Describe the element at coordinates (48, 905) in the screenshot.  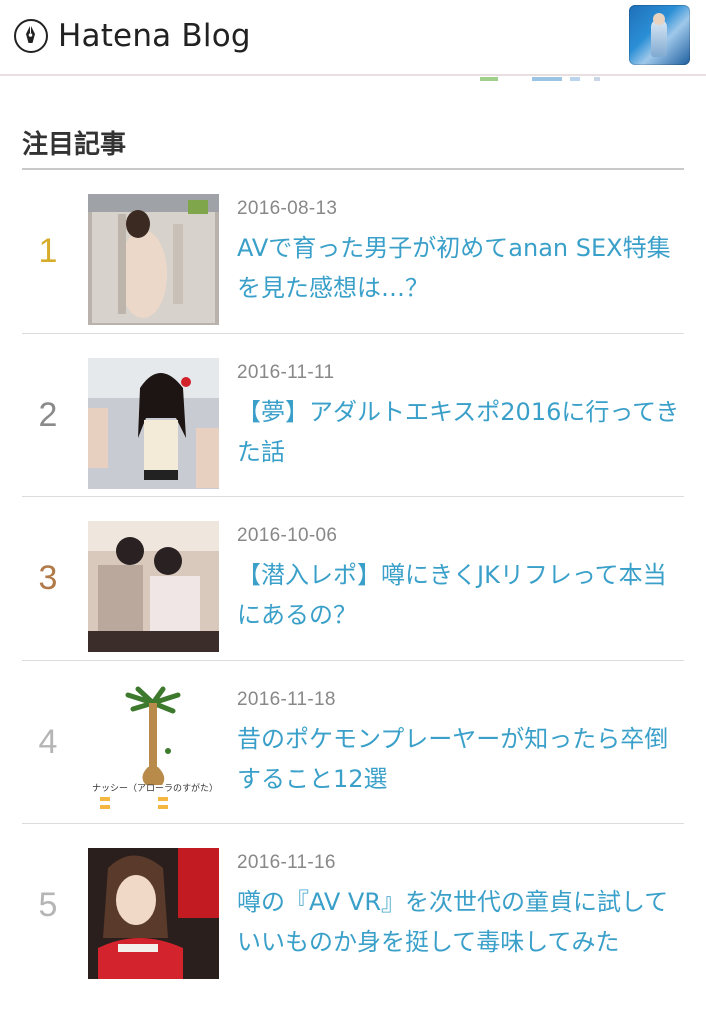
I see `rank-number: 5` at that location.